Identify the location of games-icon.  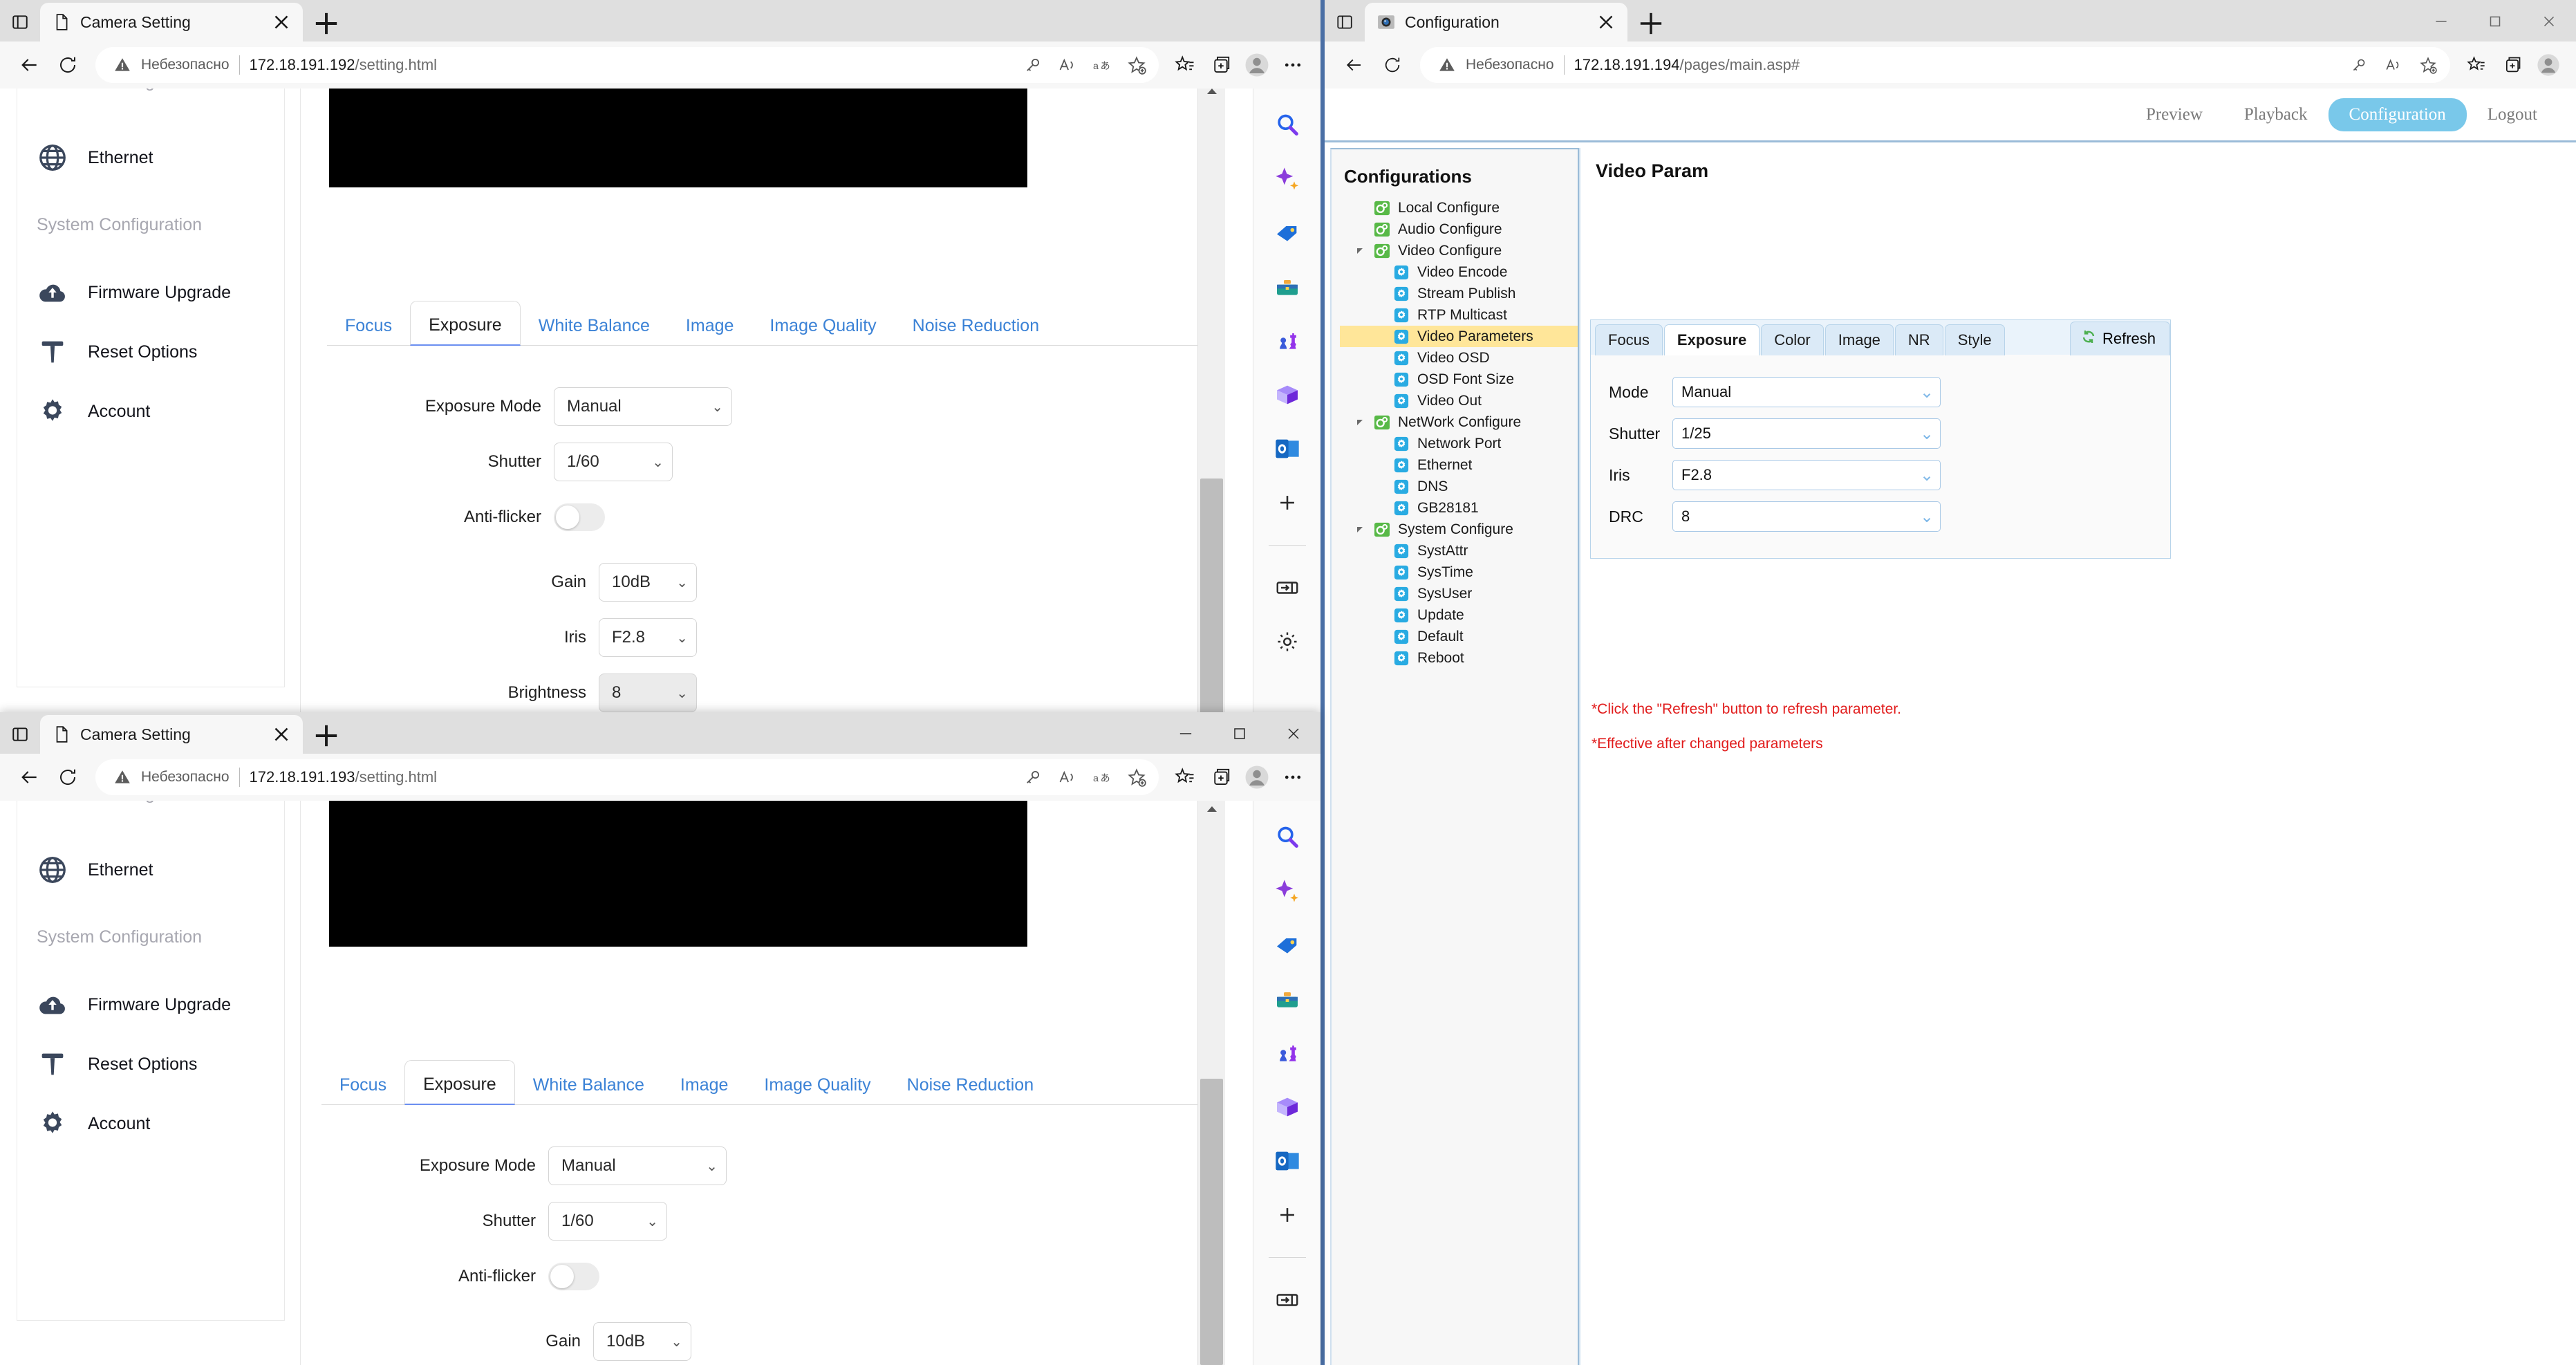
(1287, 341).